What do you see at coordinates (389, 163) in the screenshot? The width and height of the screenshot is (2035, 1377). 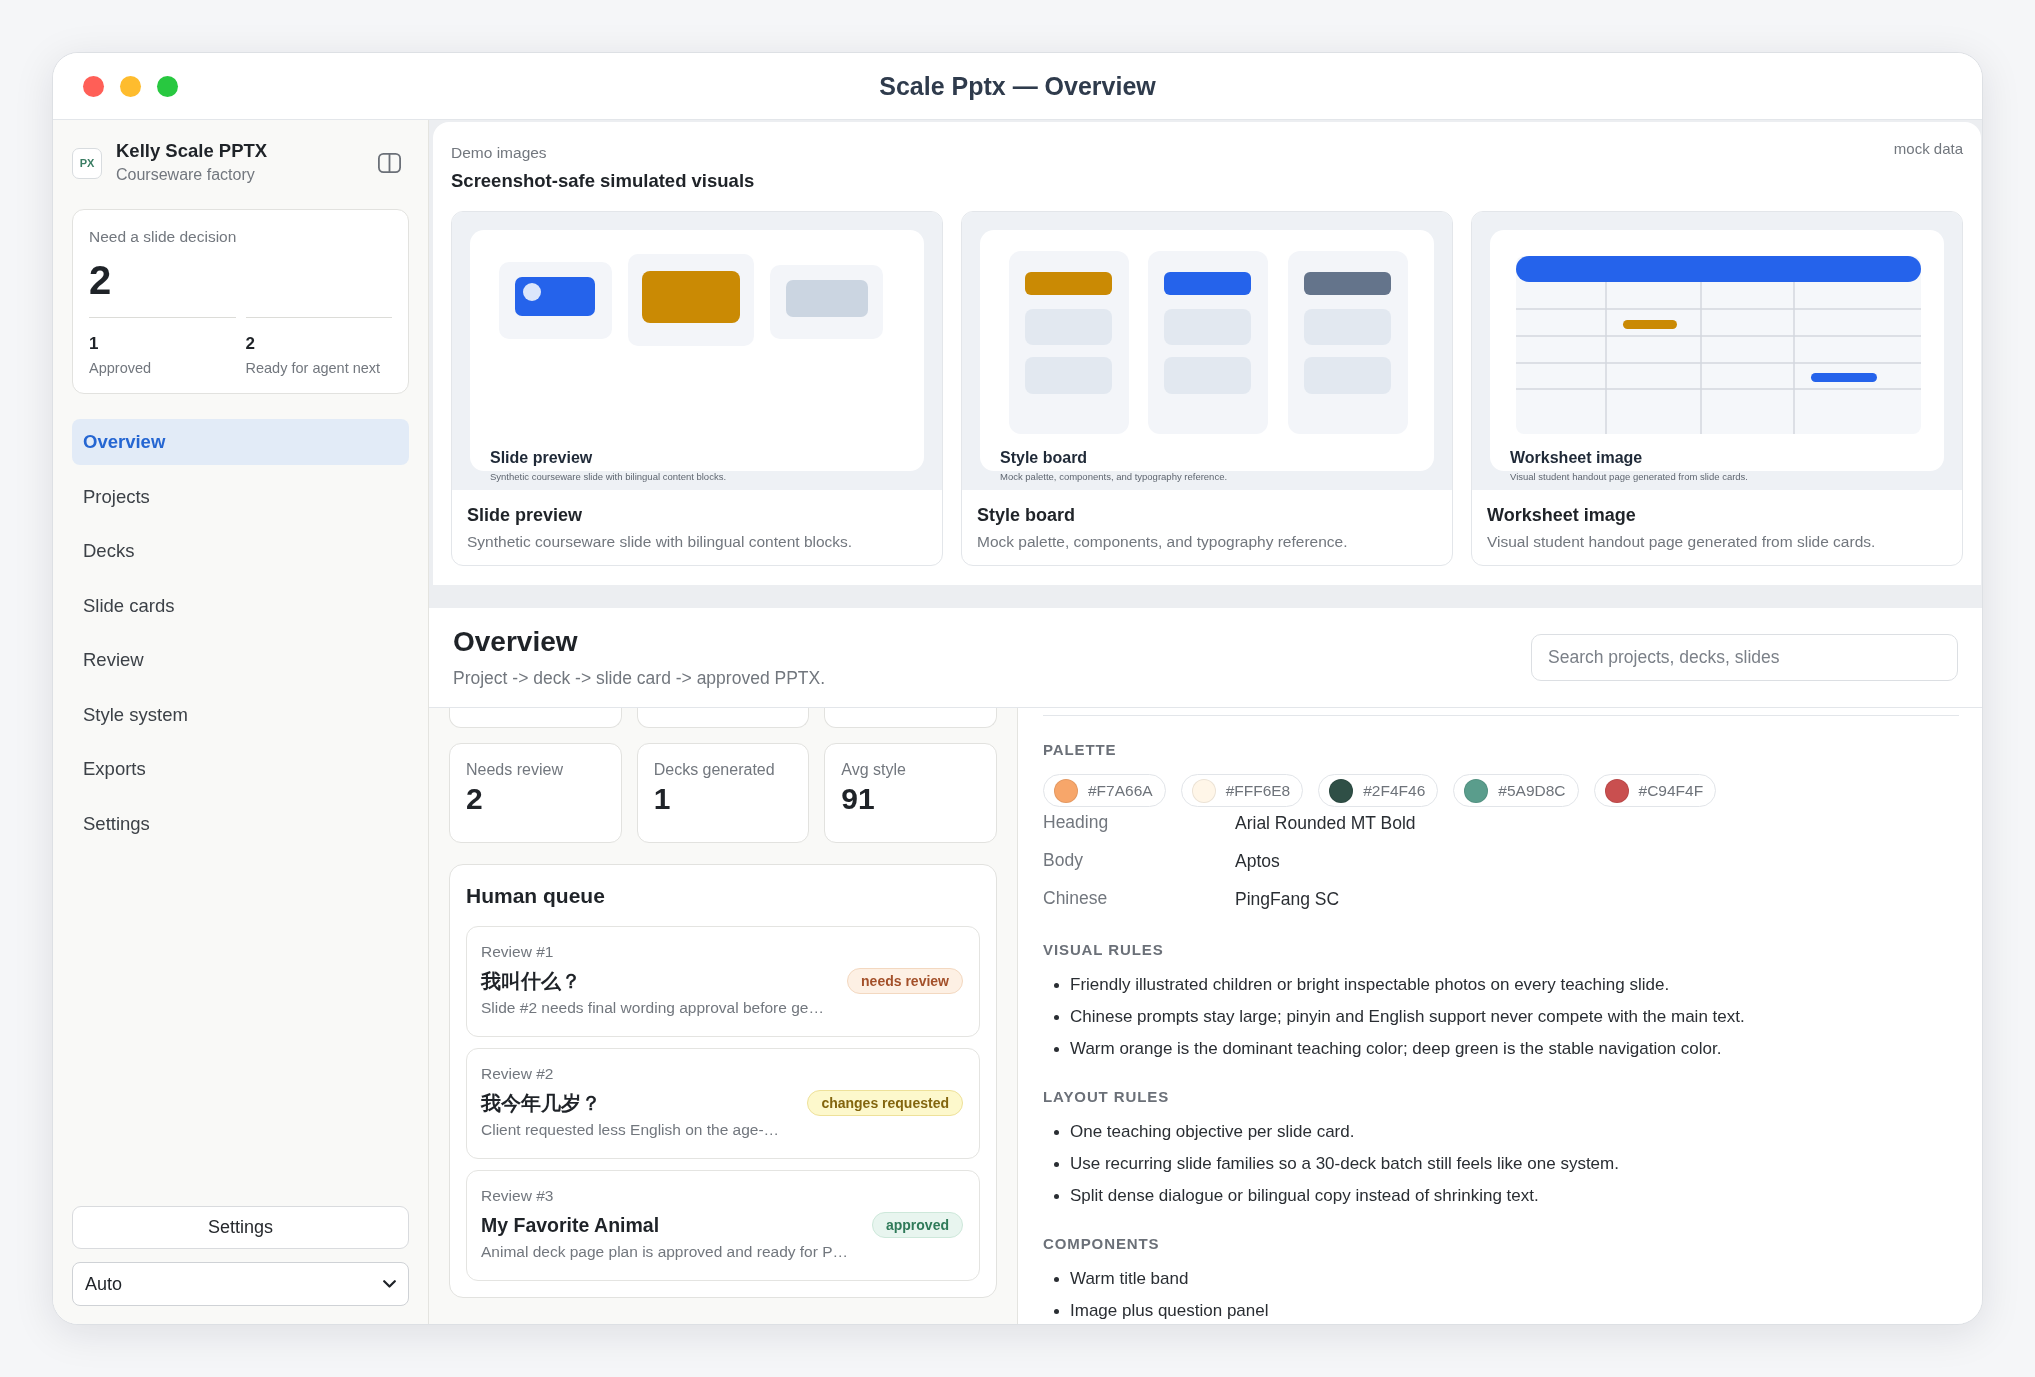 I see `split-panel-icon` at bounding box center [389, 163].